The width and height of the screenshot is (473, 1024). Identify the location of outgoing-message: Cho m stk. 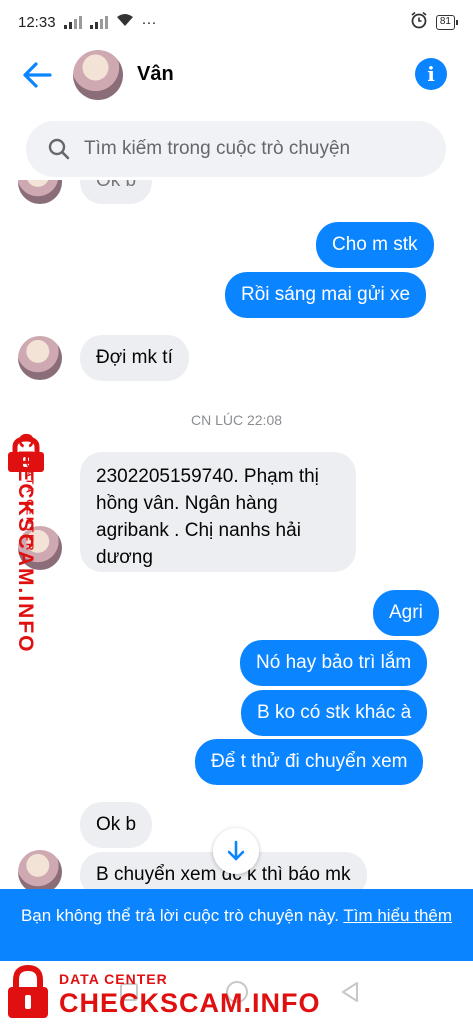
(375, 245).